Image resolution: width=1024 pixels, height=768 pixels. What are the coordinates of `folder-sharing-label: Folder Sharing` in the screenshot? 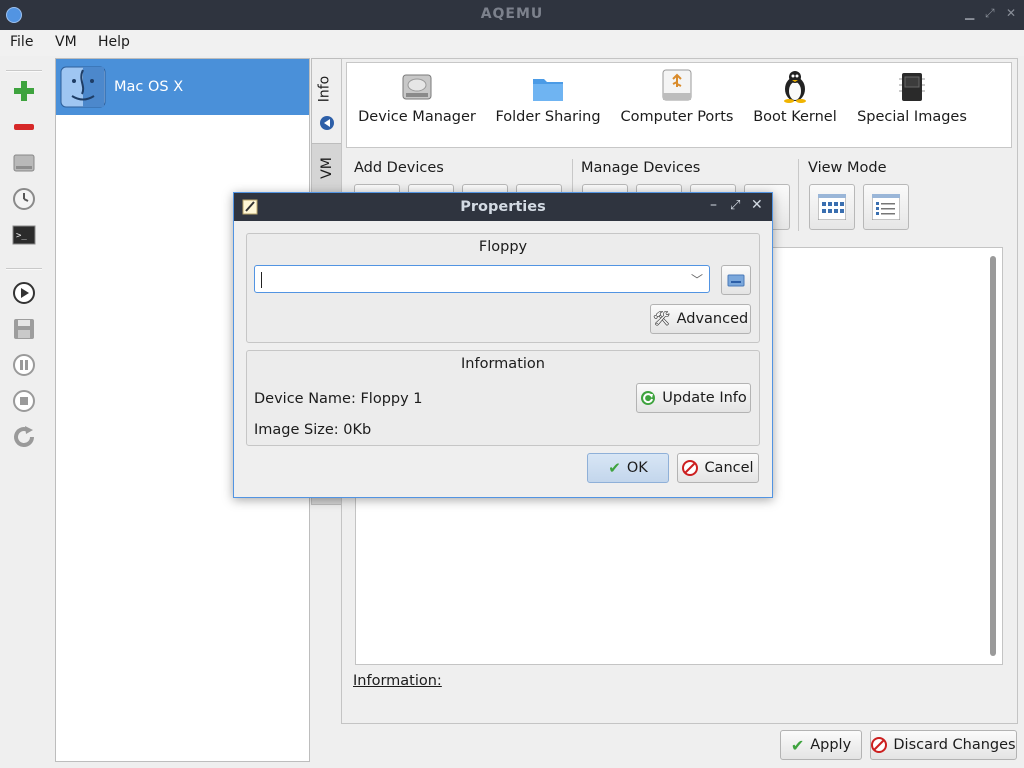 It's located at (548, 117).